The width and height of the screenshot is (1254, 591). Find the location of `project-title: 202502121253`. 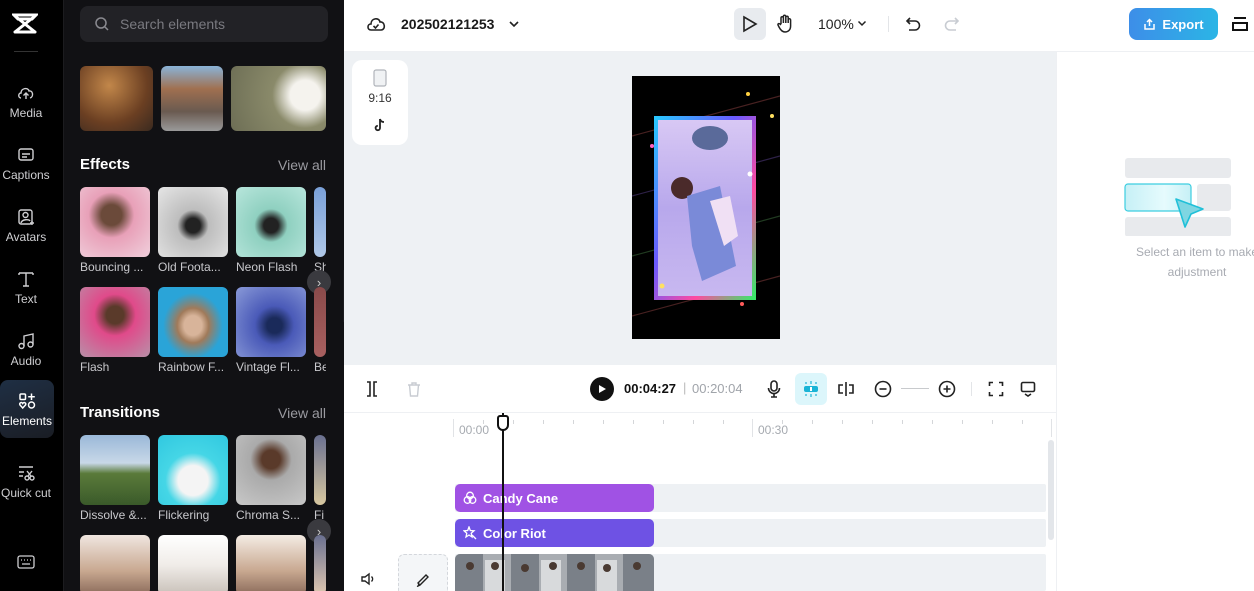

project-title: 202502121253 is located at coordinates (447, 24).